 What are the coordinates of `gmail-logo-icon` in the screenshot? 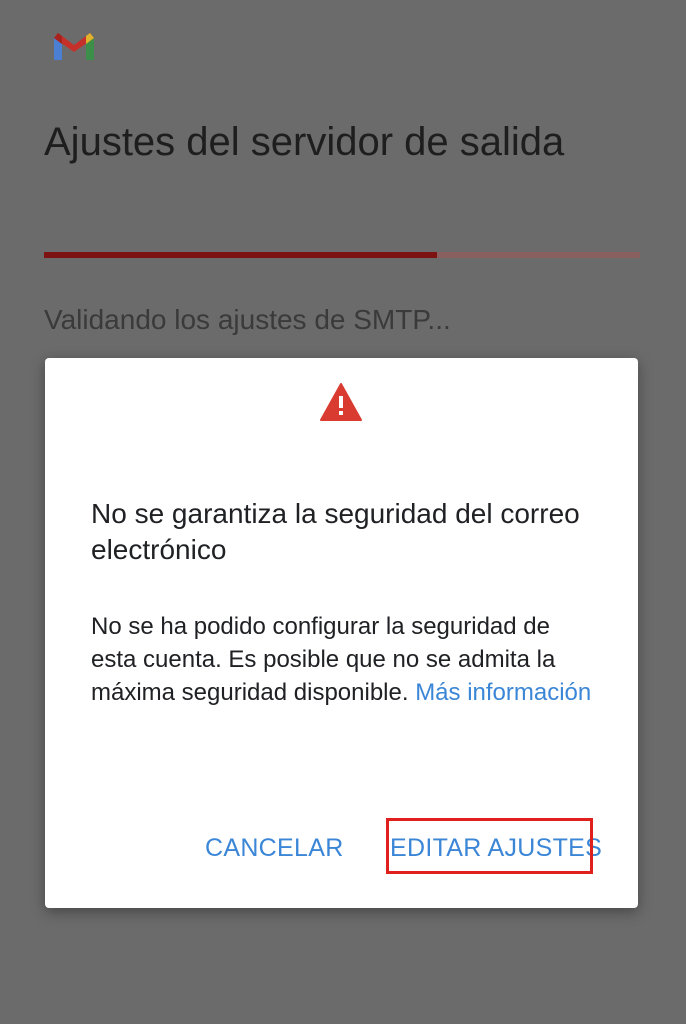 It's located at (74, 46).